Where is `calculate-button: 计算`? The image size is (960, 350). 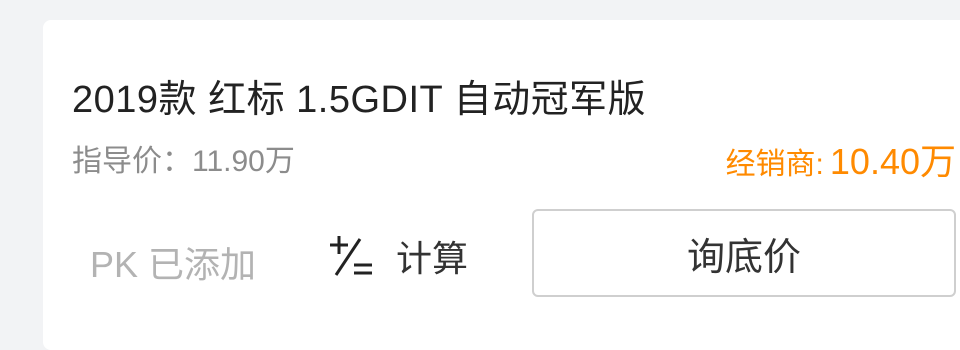
calculate-button: 计算 is located at coordinates (398, 256).